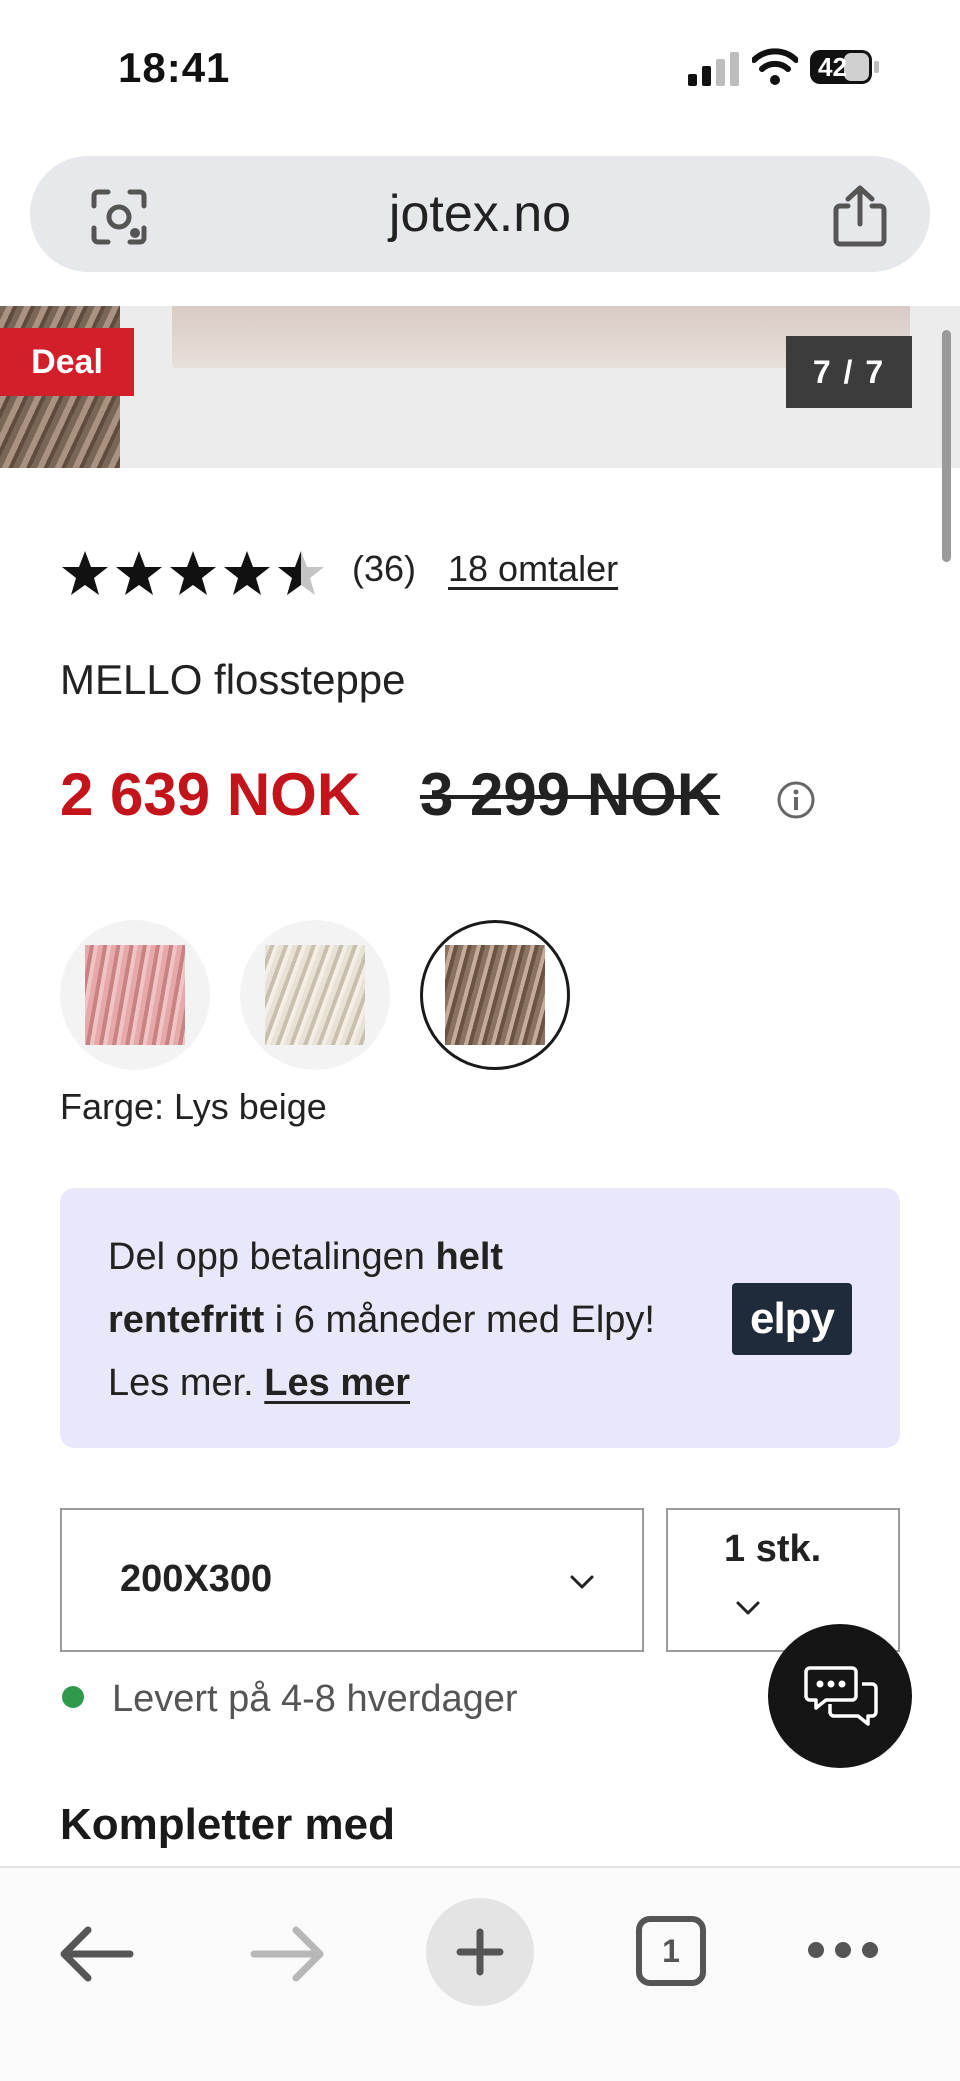 This screenshot has height=2081, width=960. I want to click on more-options-icon, so click(843, 1950).